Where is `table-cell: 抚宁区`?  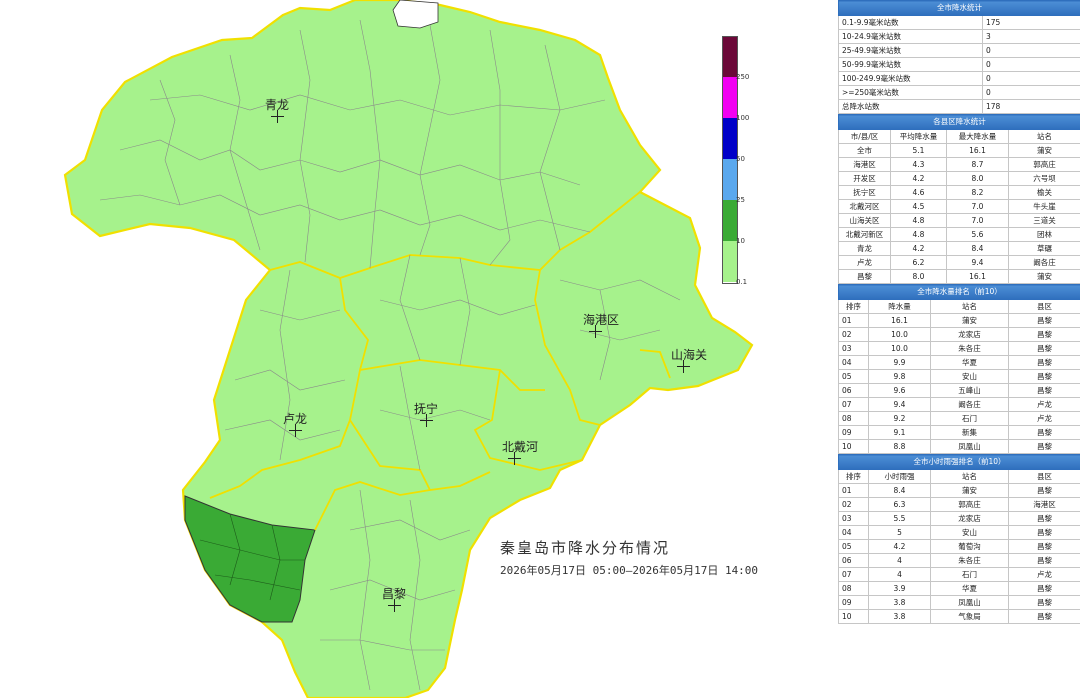 table-cell: 抚宁区 is located at coordinates (864, 192).